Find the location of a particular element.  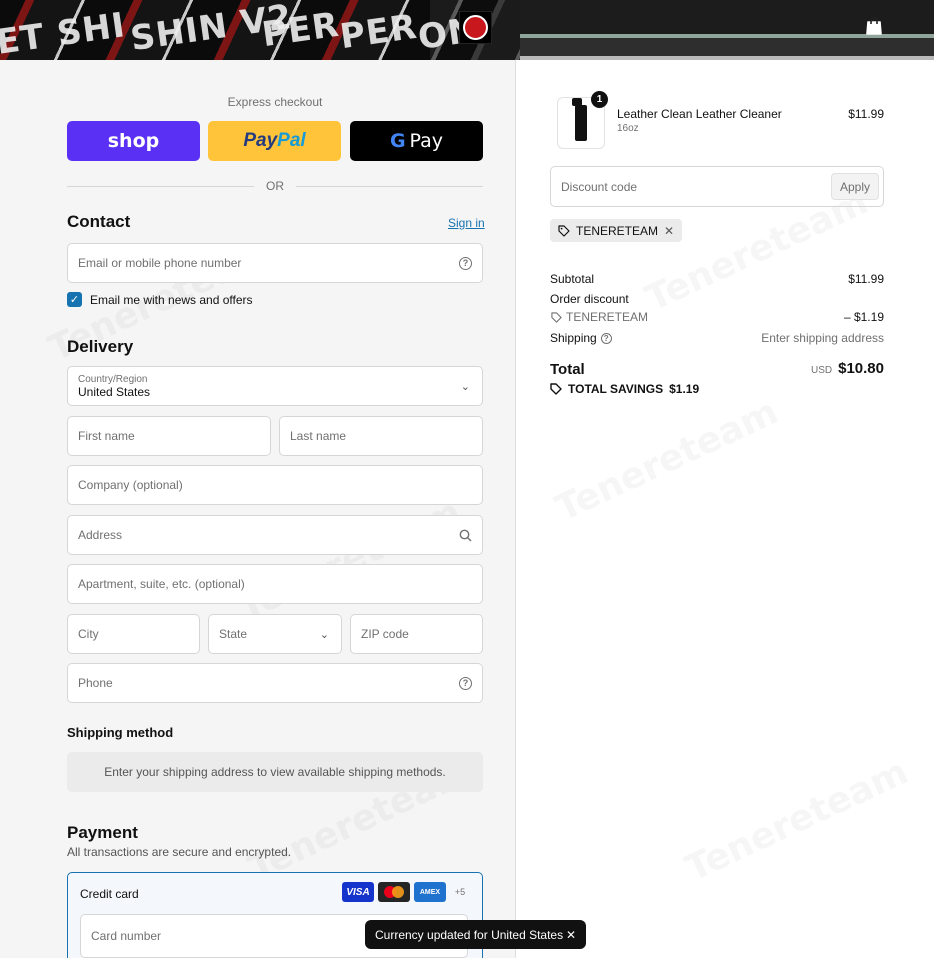

header-banner: ET SHI SHIN V2 PER PER ON is located at coordinates (467, 30).